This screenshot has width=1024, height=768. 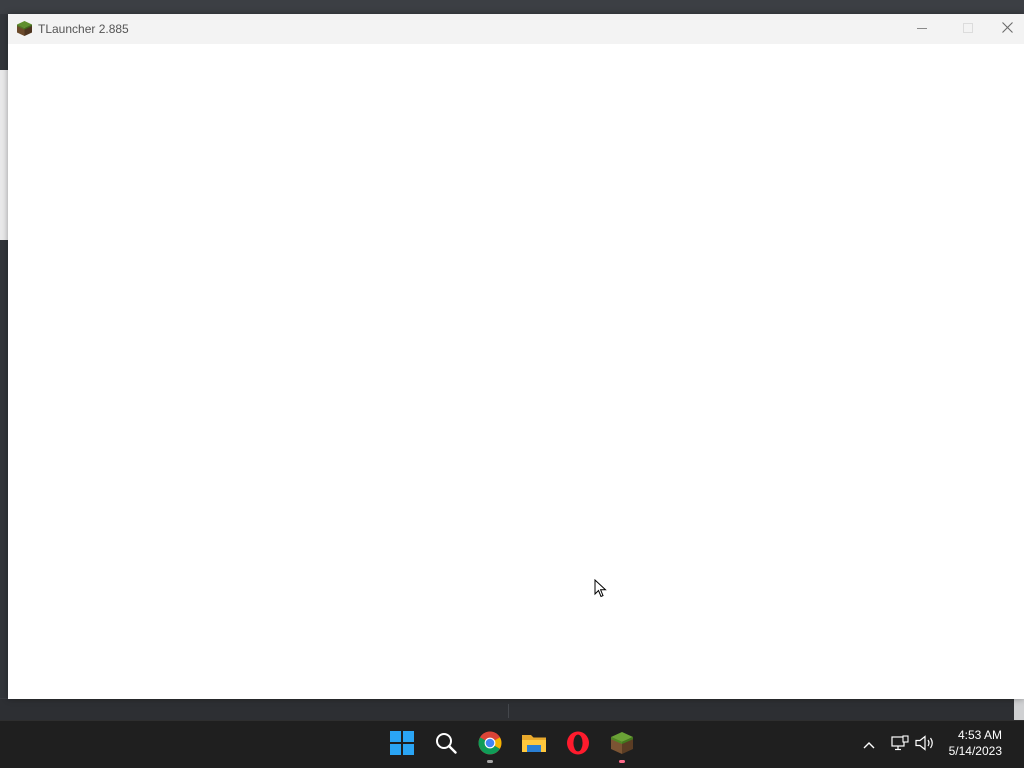 I want to click on active-indicator, so click(x=622, y=761).